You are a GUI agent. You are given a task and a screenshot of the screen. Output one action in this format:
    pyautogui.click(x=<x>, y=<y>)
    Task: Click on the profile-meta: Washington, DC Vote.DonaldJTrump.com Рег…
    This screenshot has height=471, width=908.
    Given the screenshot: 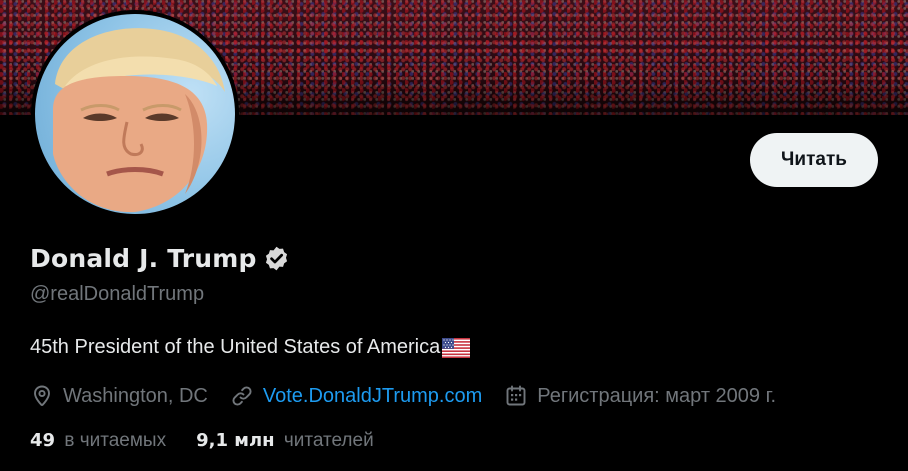 What is the action you would take?
    pyautogui.click(x=414, y=396)
    